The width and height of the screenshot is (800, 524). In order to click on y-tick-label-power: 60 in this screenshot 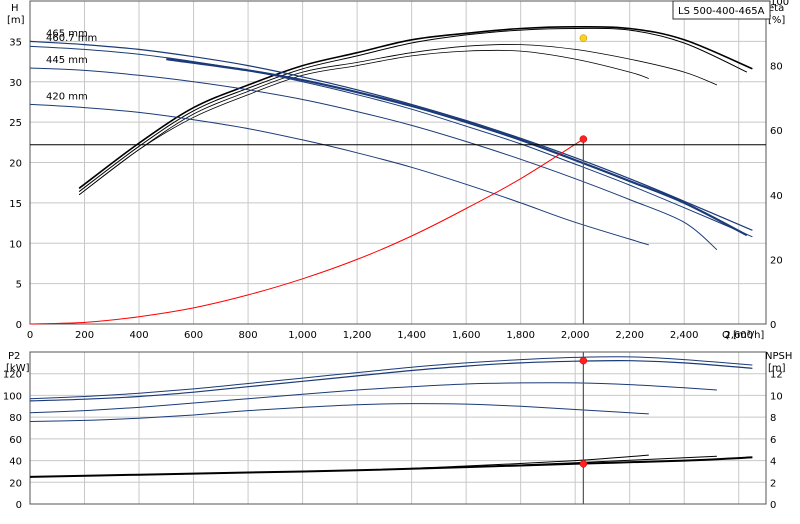, I will do `click(15, 440)`.